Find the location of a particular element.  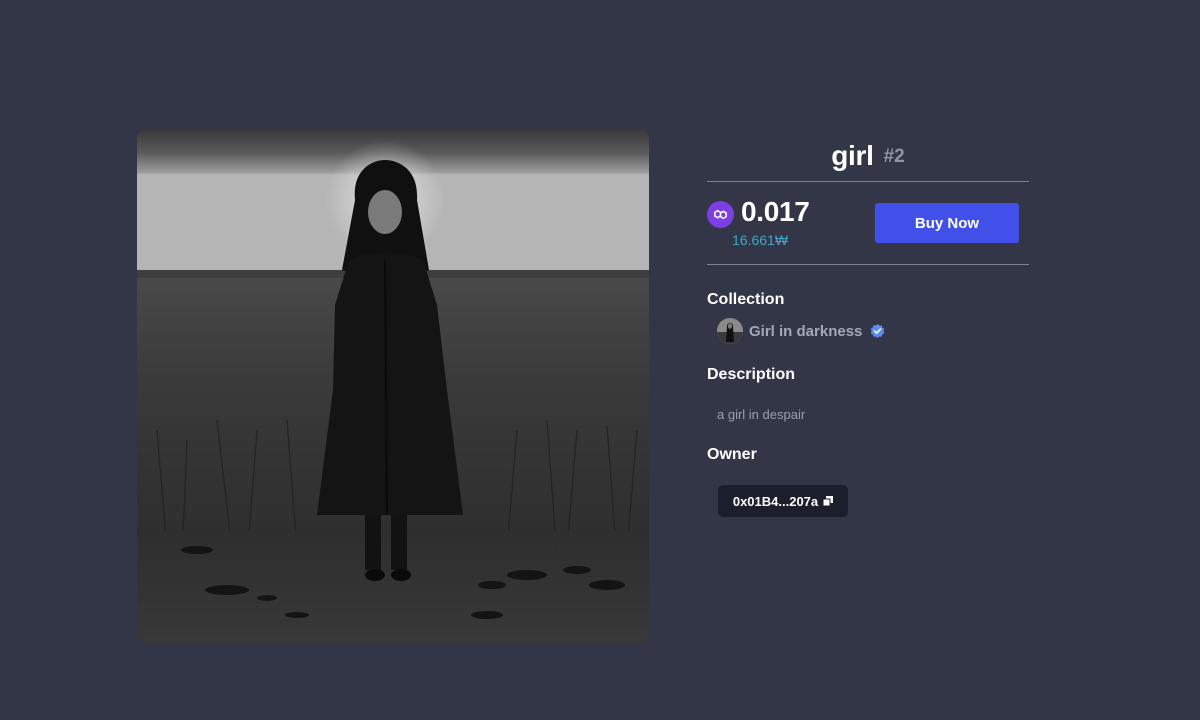

price-fiat: 16.661₩ is located at coordinates (760, 240).